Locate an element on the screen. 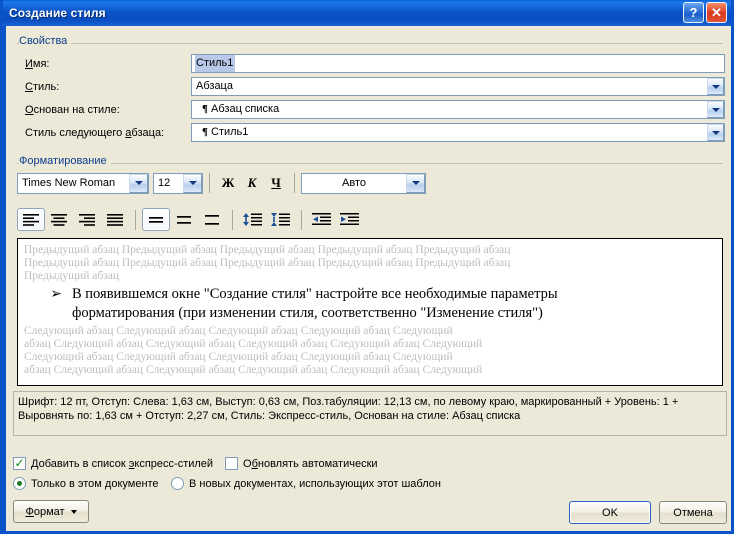 The height and width of the screenshot is (534, 734). line-spacing-double-button is located at coordinates (212, 219).